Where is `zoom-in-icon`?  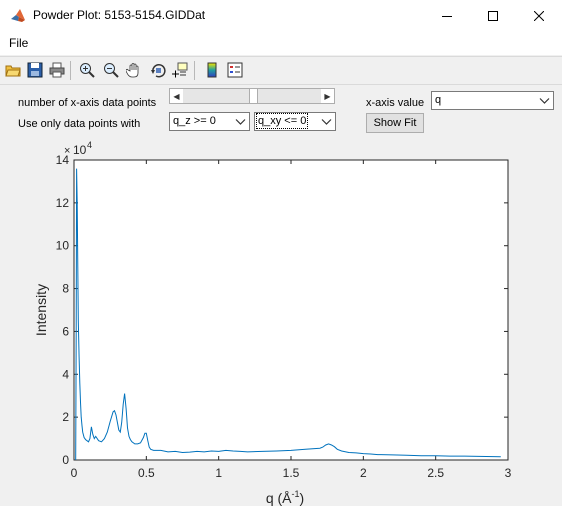
zoom-in-icon is located at coordinates (87, 70).